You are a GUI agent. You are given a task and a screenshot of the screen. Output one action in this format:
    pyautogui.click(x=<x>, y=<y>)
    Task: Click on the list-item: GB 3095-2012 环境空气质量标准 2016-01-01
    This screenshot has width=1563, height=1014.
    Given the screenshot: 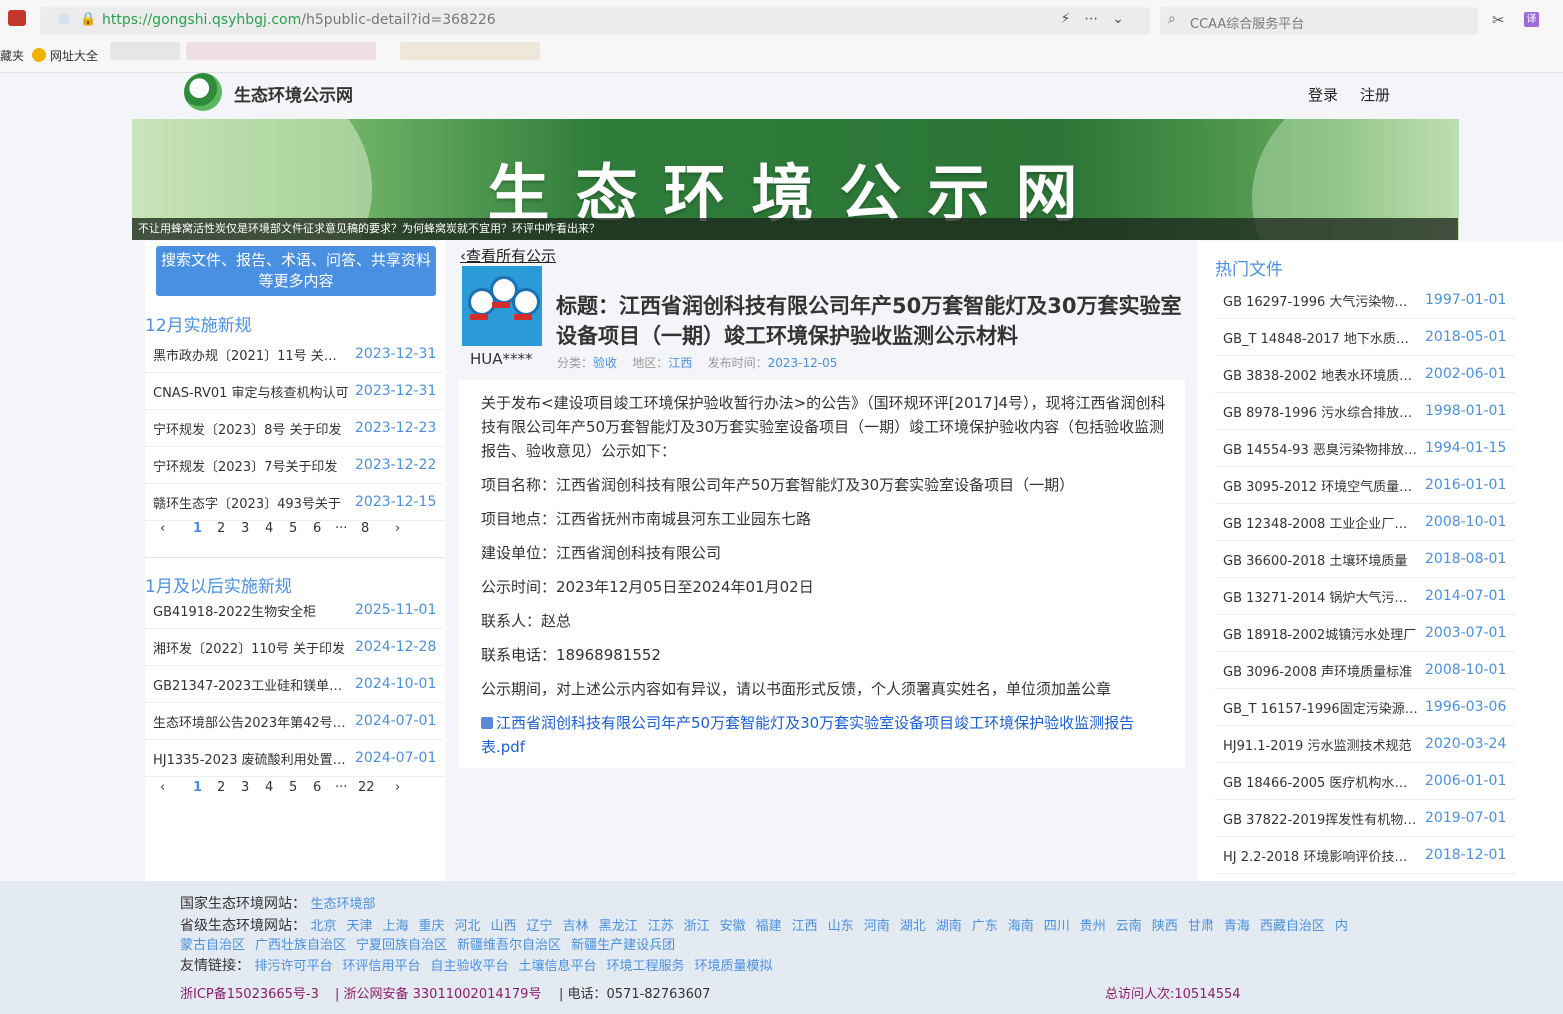 What is the action you would take?
    pyautogui.click(x=1365, y=485)
    